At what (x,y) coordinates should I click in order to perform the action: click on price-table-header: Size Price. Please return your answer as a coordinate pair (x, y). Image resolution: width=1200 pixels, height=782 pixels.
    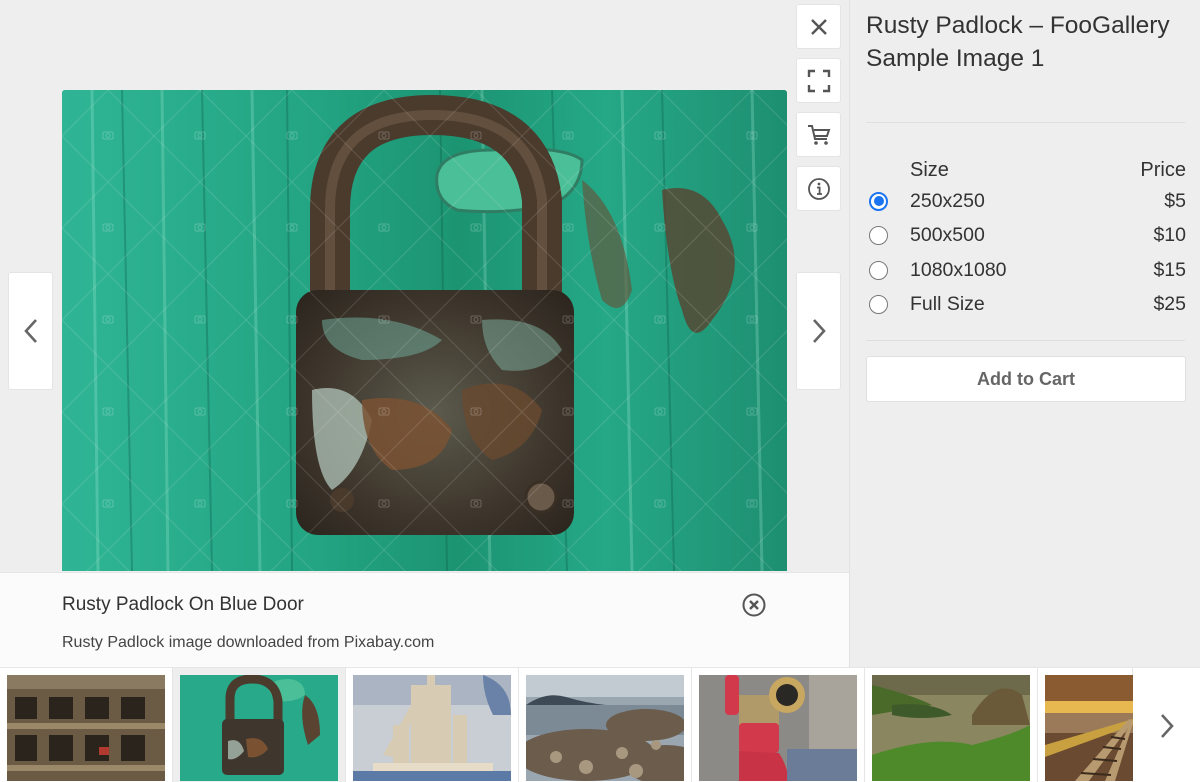
    Looking at the image, I should click on (1026, 170).